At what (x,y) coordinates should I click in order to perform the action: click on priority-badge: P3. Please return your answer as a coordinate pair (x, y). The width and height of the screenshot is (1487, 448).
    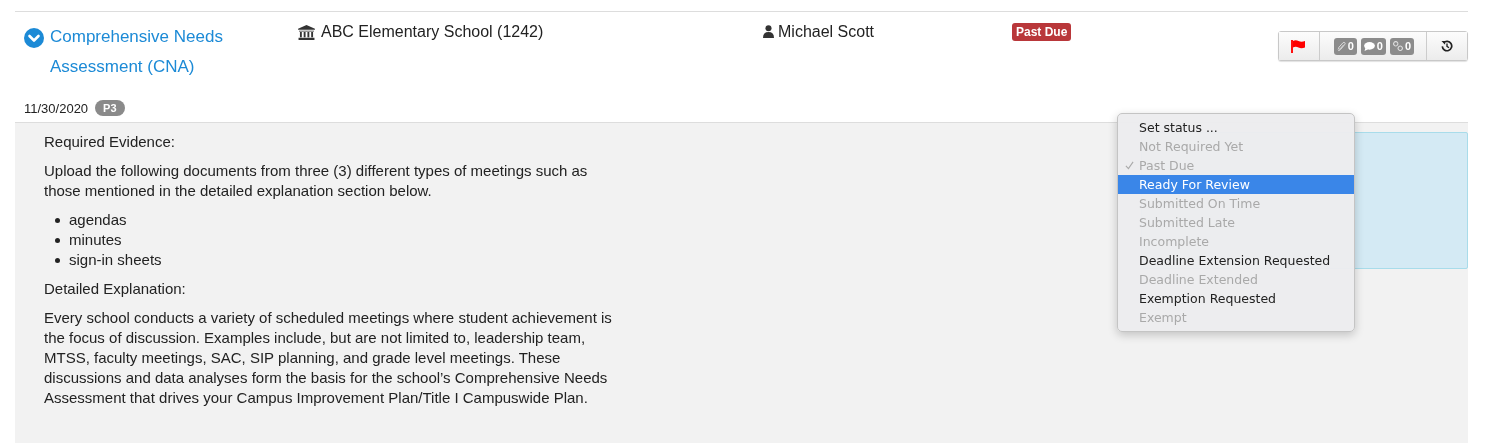
    Looking at the image, I should click on (110, 108).